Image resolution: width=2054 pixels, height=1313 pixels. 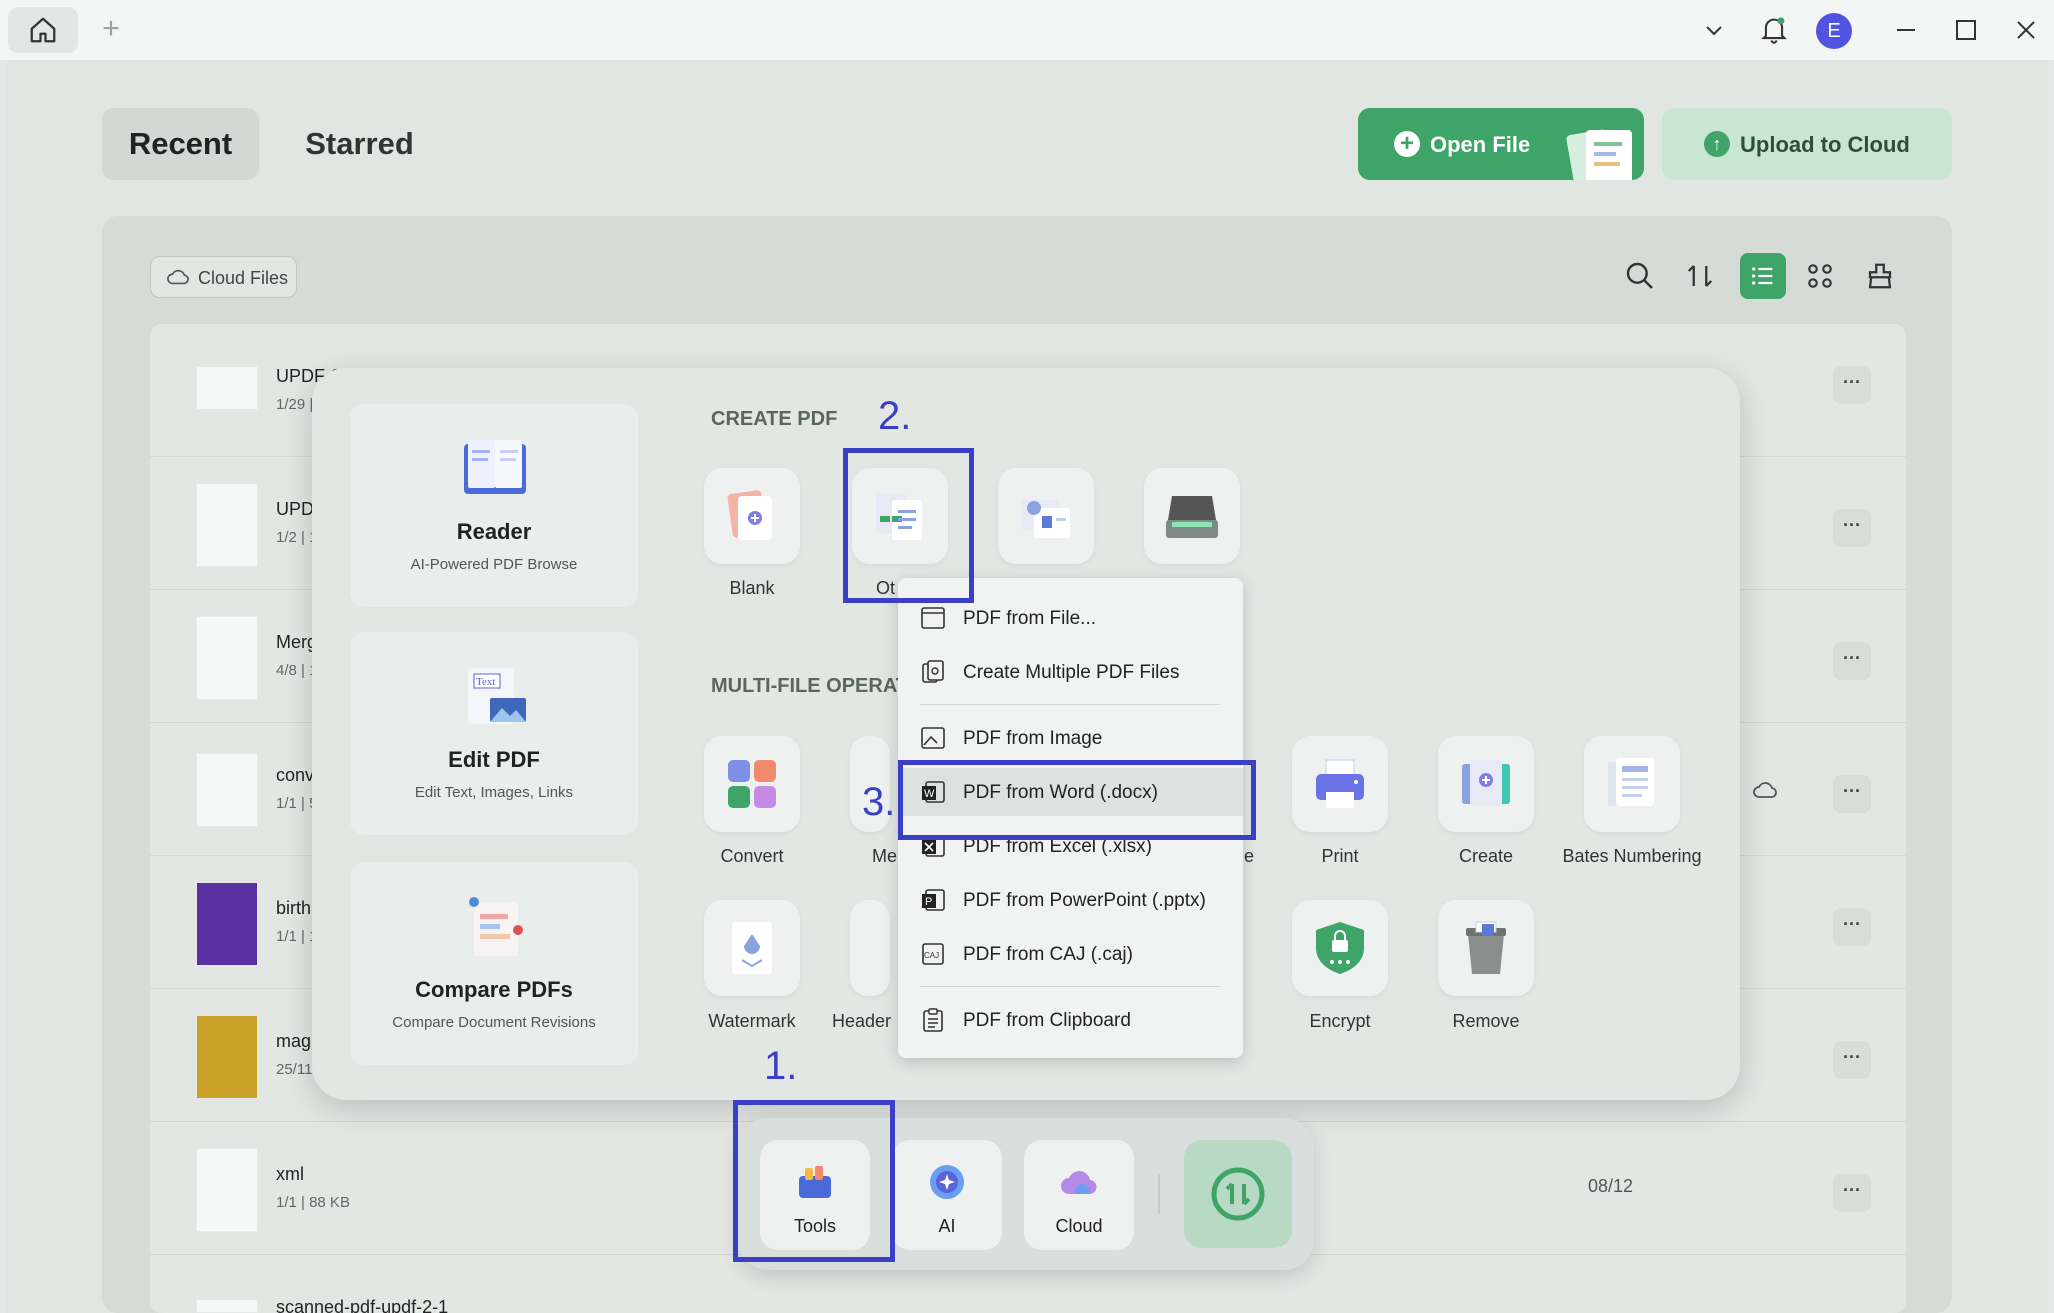 I want to click on tab-starred: Starred, so click(x=359, y=144).